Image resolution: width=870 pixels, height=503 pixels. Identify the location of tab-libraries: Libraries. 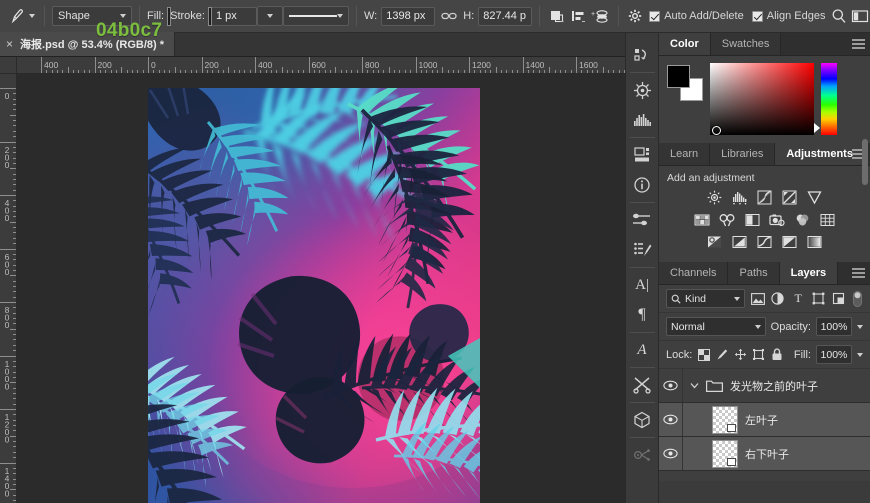
(743, 154).